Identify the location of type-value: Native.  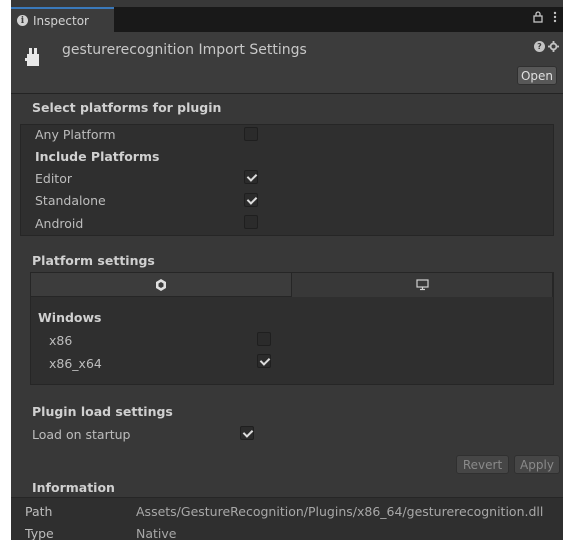
(156, 533).